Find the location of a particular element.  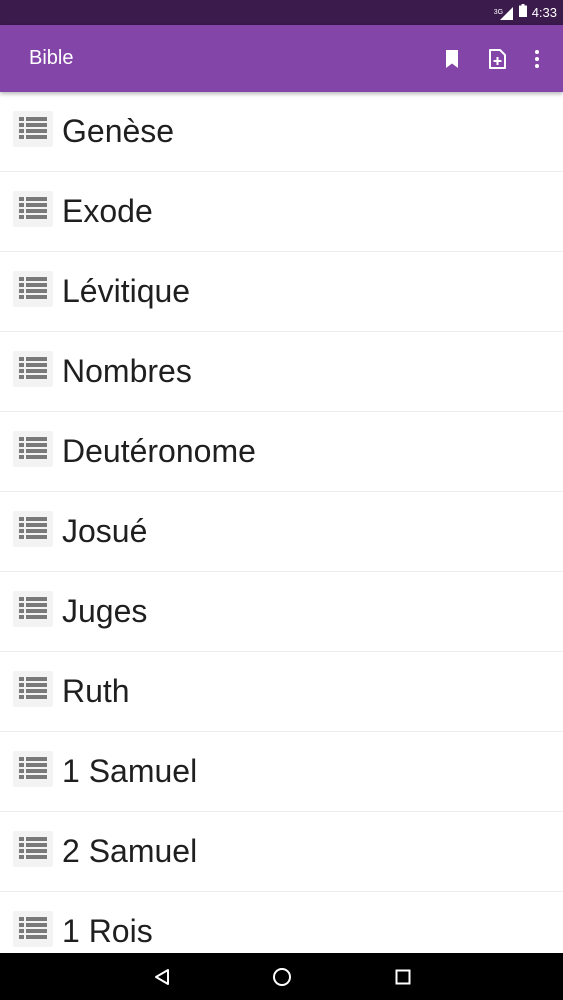

book-item-josue: Josué is located at coordinates (281, 532).